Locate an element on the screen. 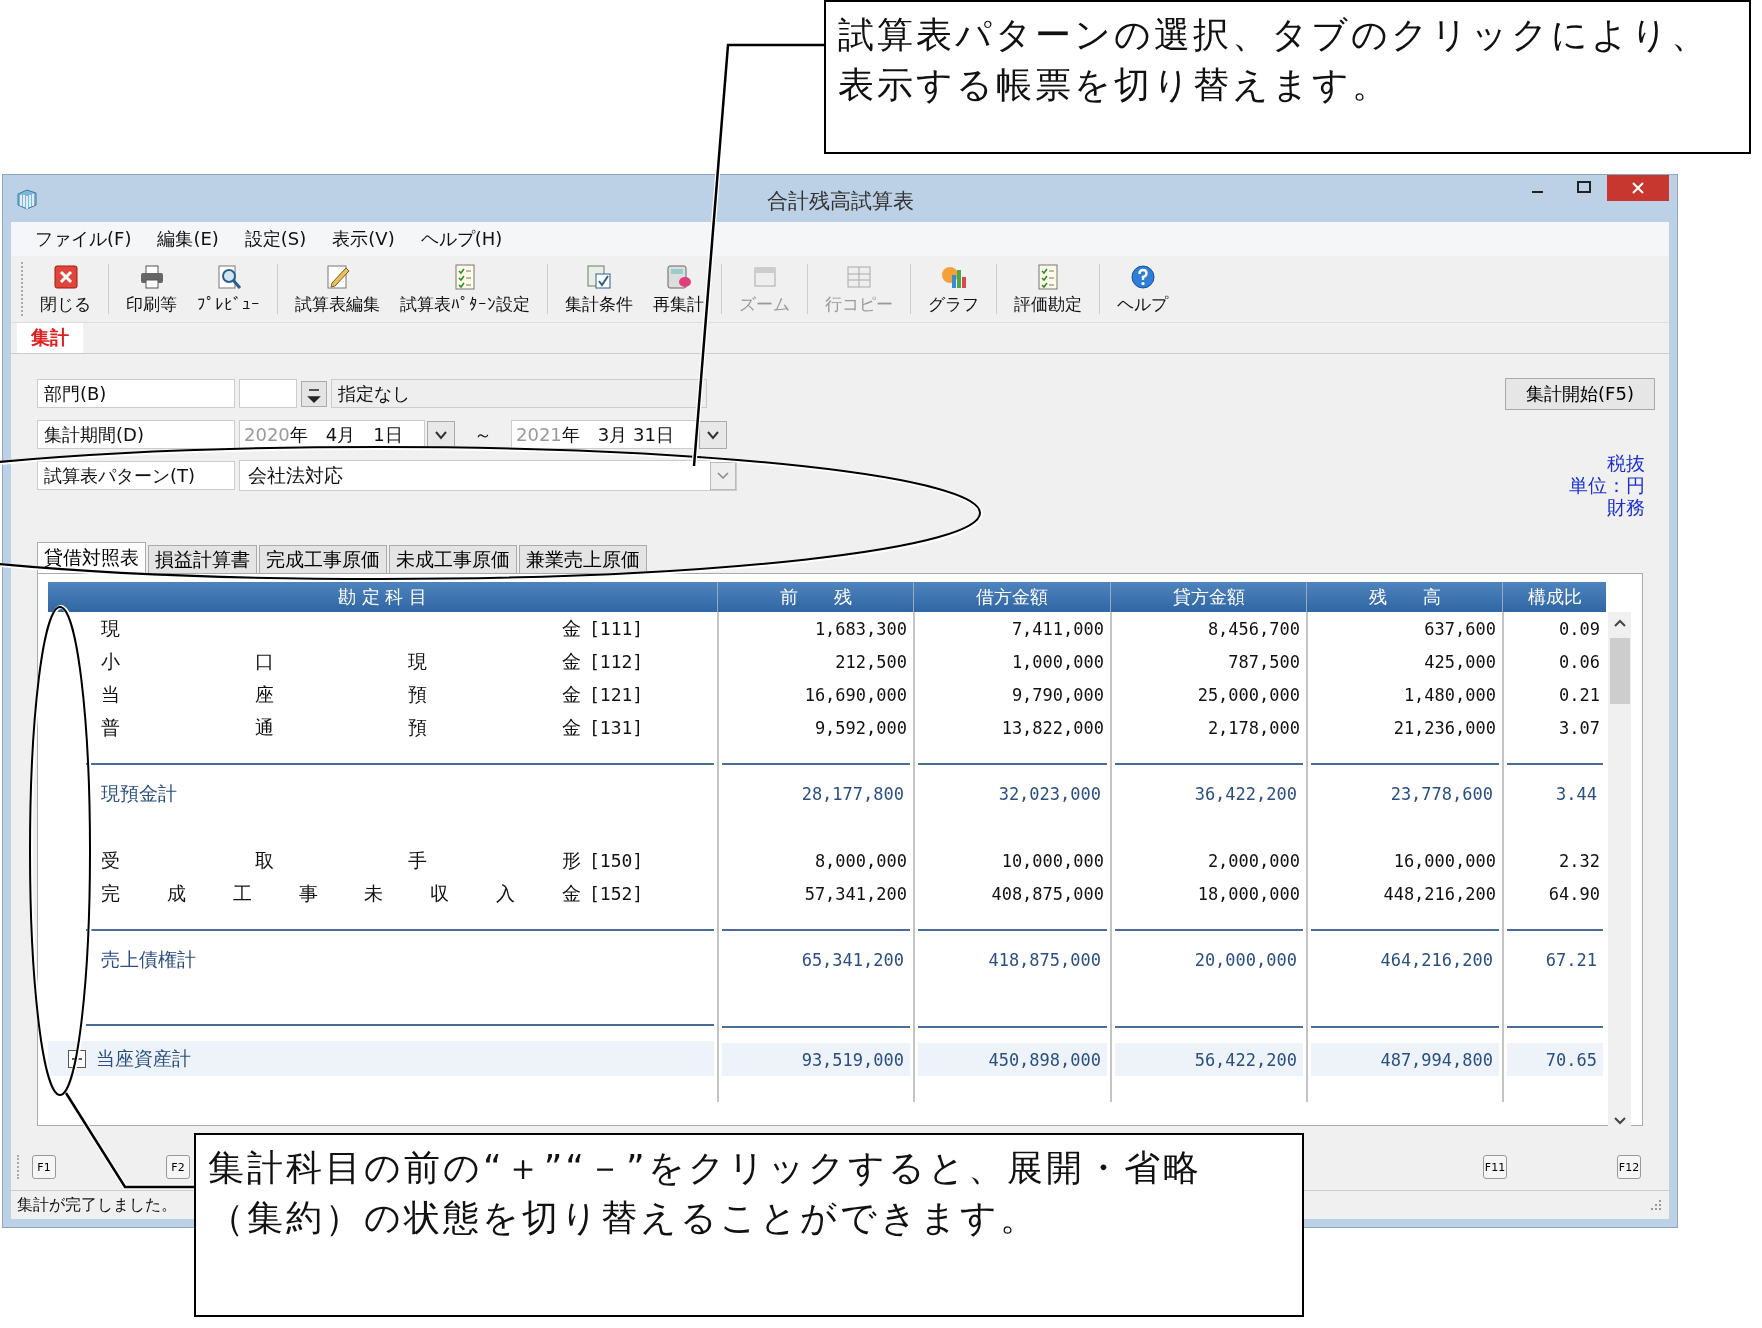  table-cell: 36,422,200 is located at coordinates (1245, 793).